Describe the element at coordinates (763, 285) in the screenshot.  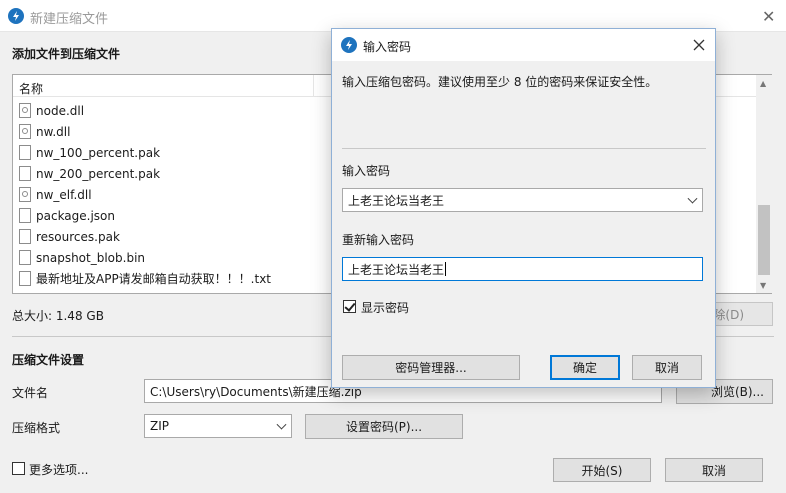
I see `scroll-down-arrow-icon: ▼` at that location.